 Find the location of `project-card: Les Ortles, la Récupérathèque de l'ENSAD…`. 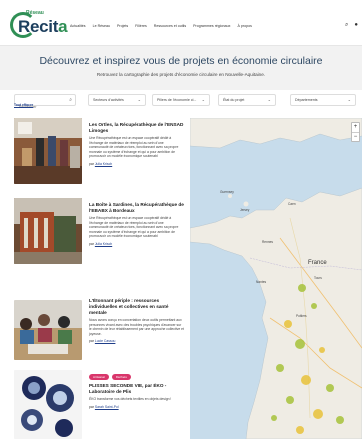

project-card: Les Ortles, la Récupérathèque de l'ENSAD… is located at coordinates (99, 157).